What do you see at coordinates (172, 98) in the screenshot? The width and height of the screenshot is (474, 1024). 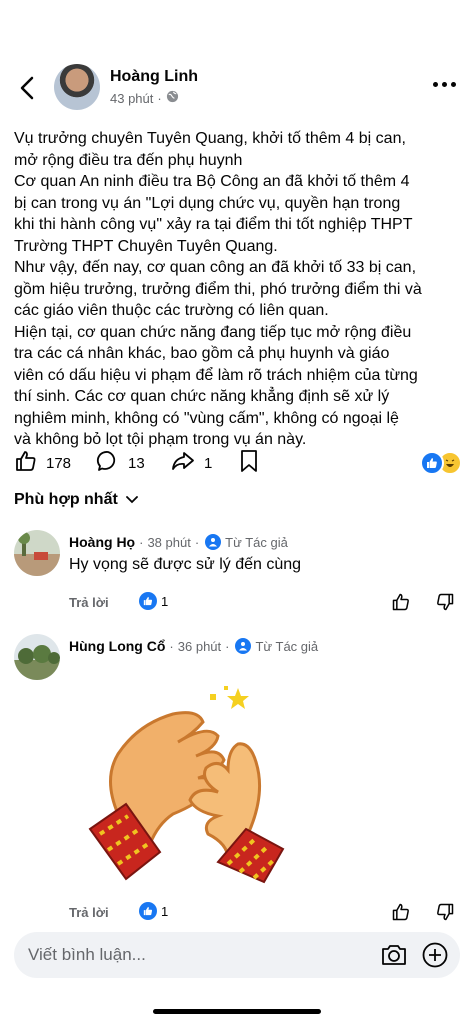 I see `globe-icon` at bounding box center [172, 98].